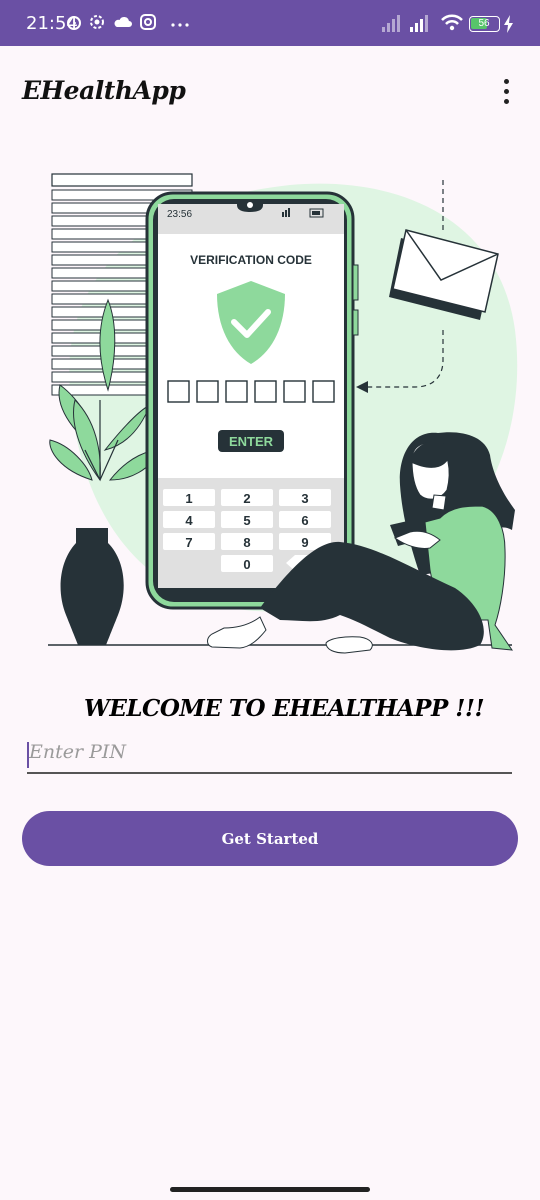 This screenshot has width=540, height=1200. What do you see at coordinates (180, 25) in the screenshot?
I see `more-dots-icon` at bounding box center [180, 25].